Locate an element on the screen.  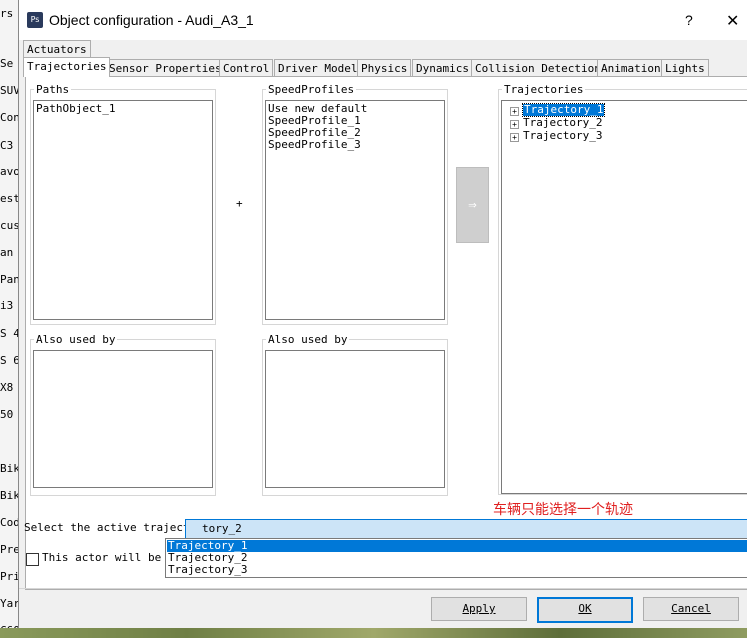
window-title: Object configuration - Audi_A3_1 is located at coordinates (151, 20).